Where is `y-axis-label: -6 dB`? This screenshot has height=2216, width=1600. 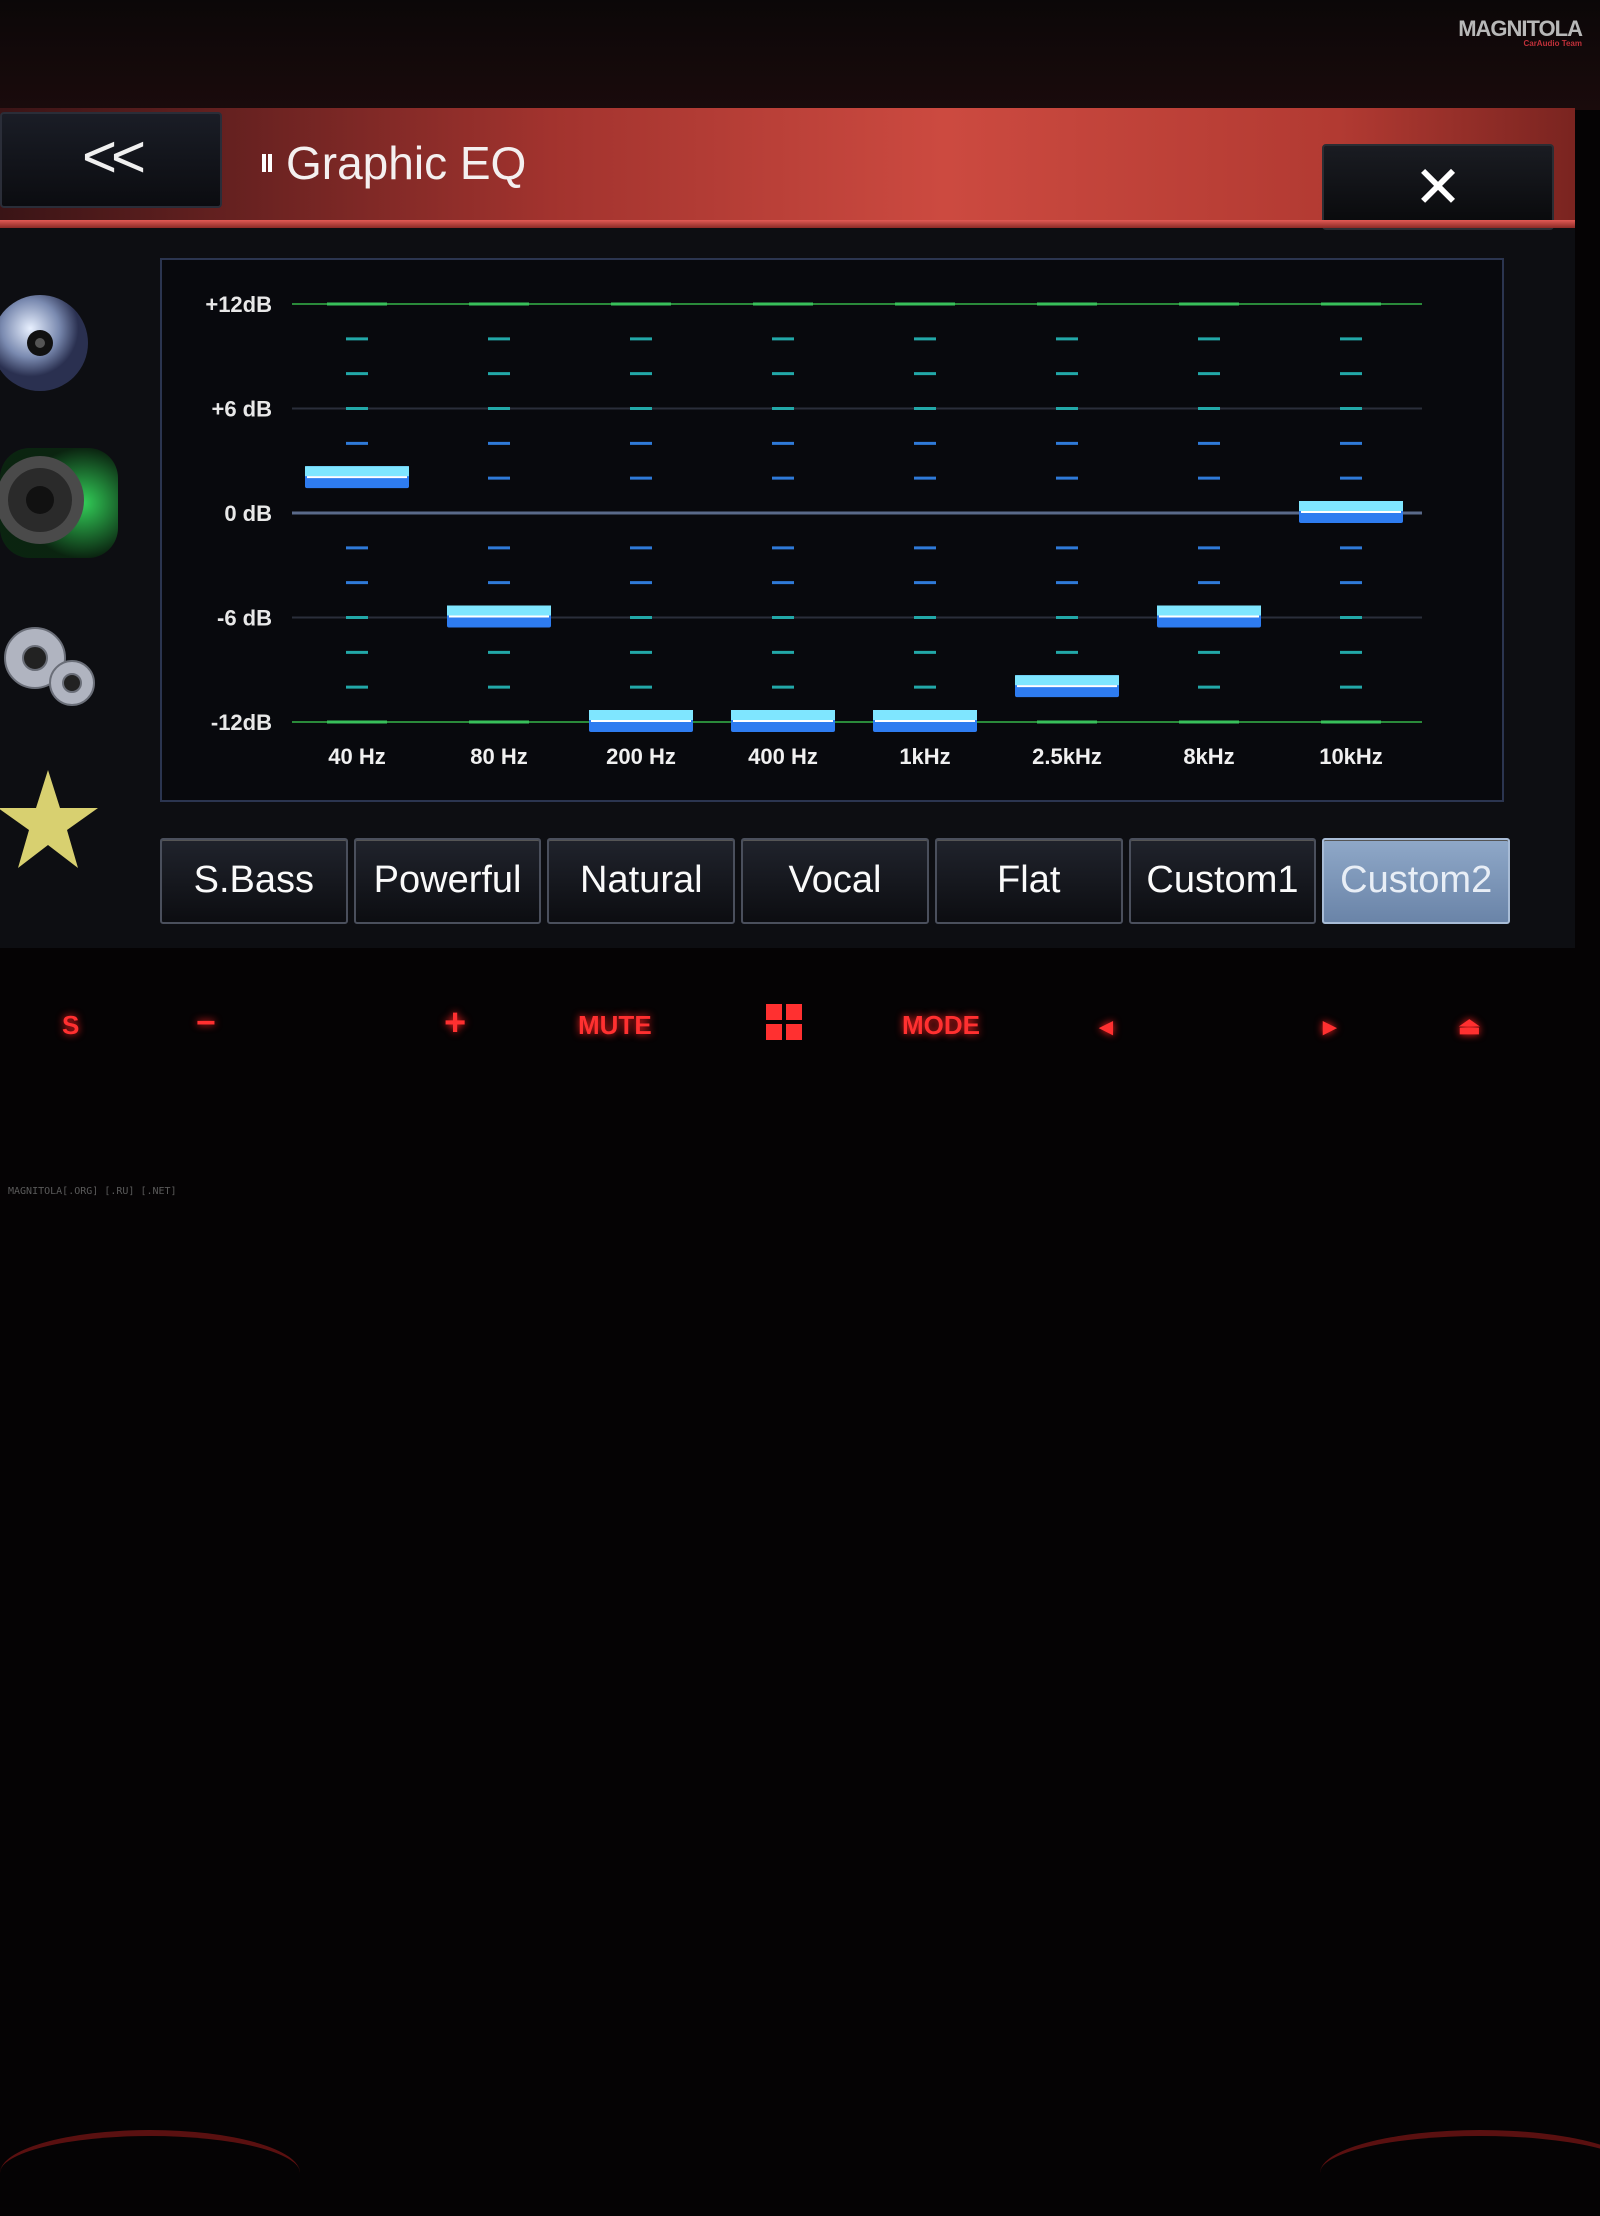 y-axis-label: -6 dB is located at coordinates (244, 618).